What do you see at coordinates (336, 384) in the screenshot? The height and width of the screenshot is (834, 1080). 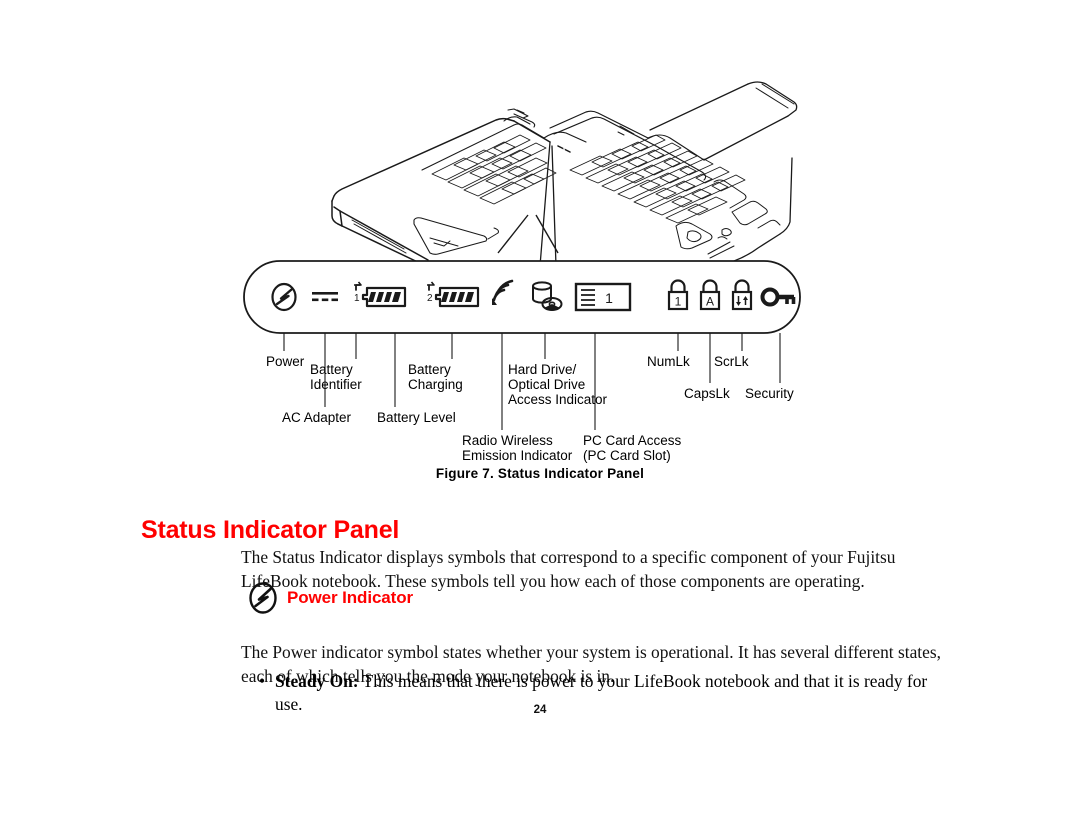 I see `svg-text: Identifier` at bounding box center [336, 384].